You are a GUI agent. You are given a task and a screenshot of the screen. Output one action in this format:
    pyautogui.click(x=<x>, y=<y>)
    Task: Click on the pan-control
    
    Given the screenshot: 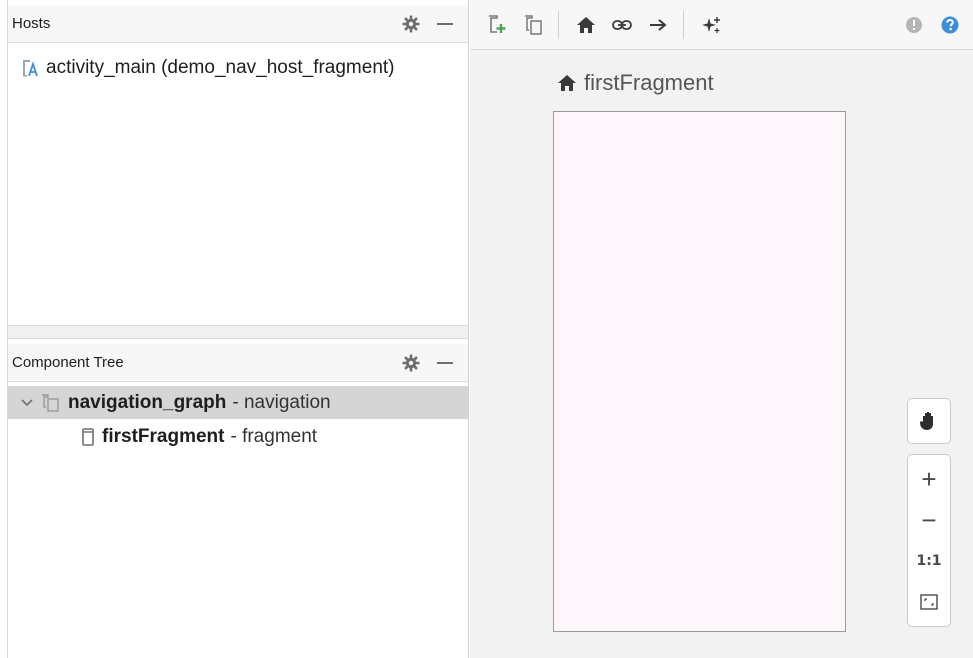 What is the action you would take?
    pyautogui.click(x=929, y=421)
    